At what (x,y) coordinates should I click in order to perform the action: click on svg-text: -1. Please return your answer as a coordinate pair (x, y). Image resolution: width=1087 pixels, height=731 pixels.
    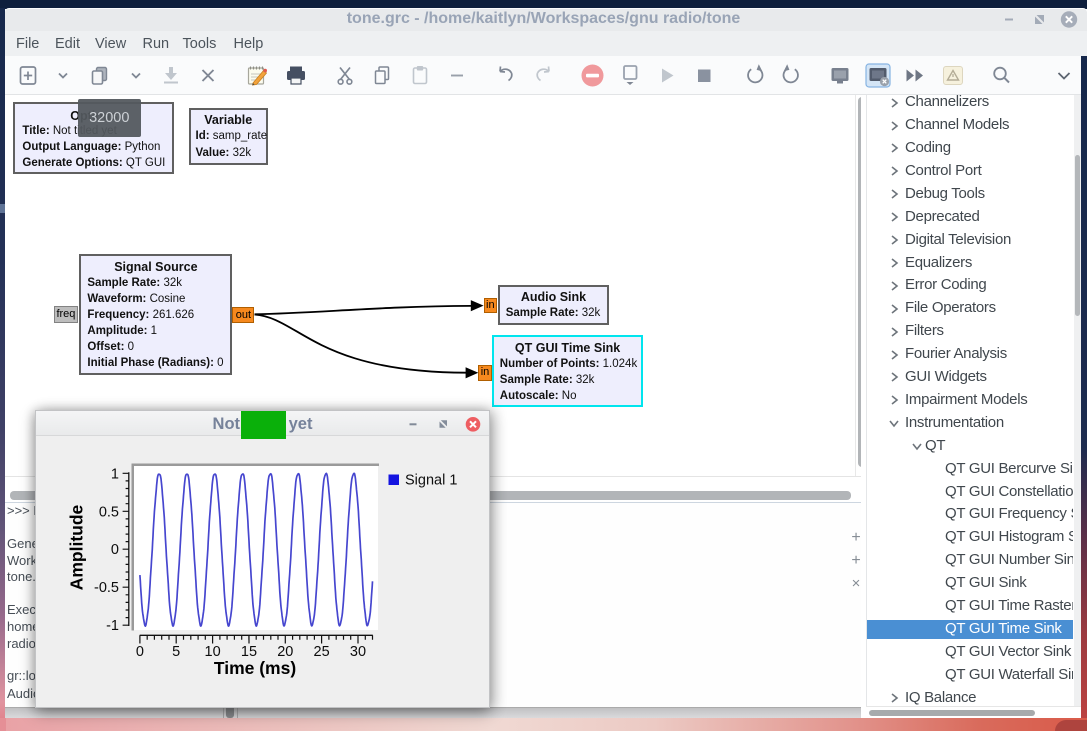
    Looking at the image, I should click on (112, 626).